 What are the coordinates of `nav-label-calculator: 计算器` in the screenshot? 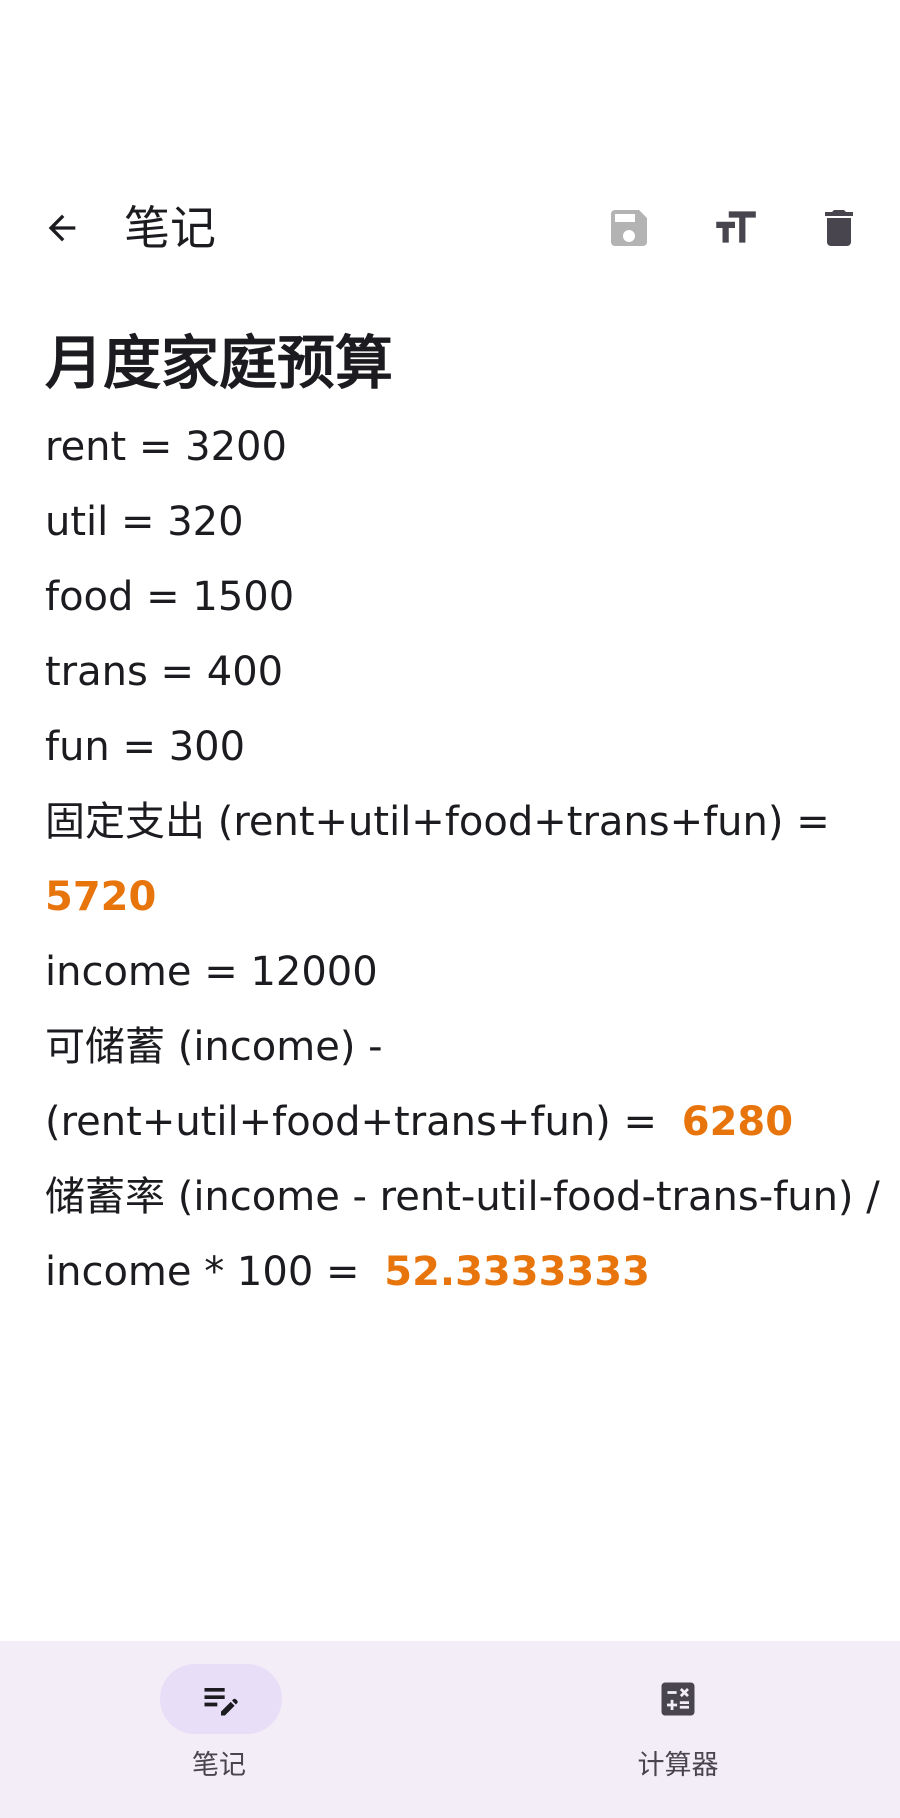 It's located at (678, 1765).